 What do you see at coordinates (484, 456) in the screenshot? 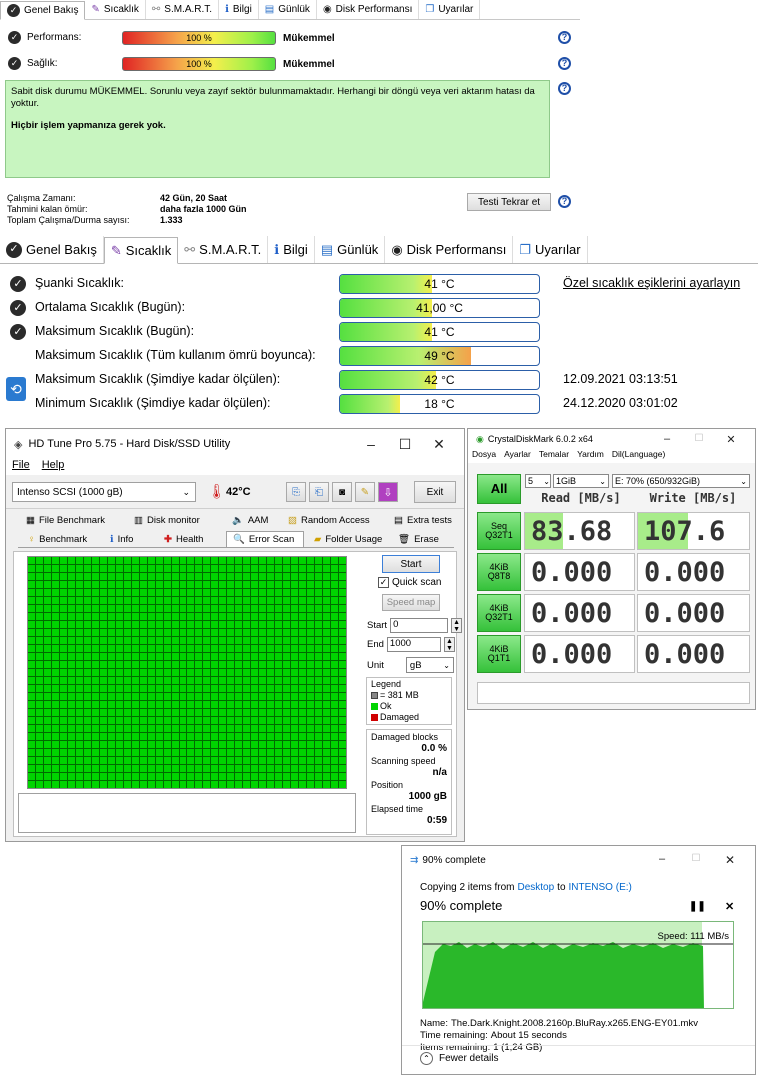
I see `menu-dosya: Dosya` at bounding box center [484, 456].